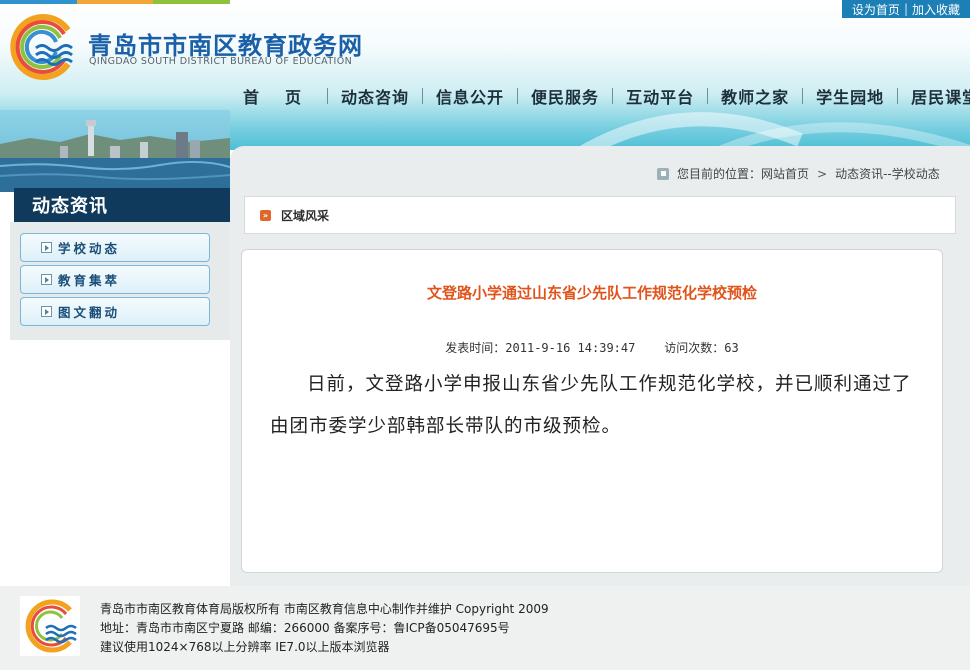 This screenshot has width=970, height=670. What do you see at coordinates (115, 151) in the screenshot?
I see `city-skyline-image` at bounding box center [115, 151].